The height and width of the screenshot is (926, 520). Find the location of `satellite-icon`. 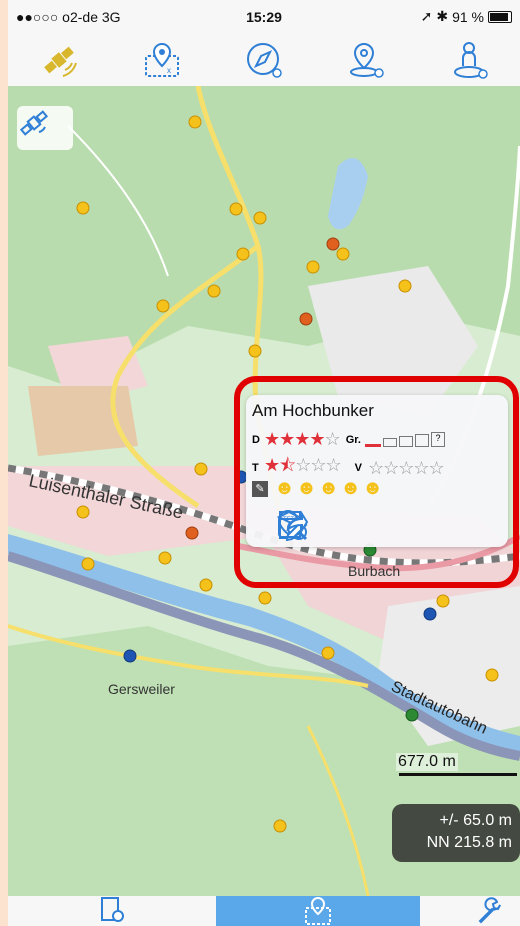

satellite-icon is located at coordinates (61, 61).